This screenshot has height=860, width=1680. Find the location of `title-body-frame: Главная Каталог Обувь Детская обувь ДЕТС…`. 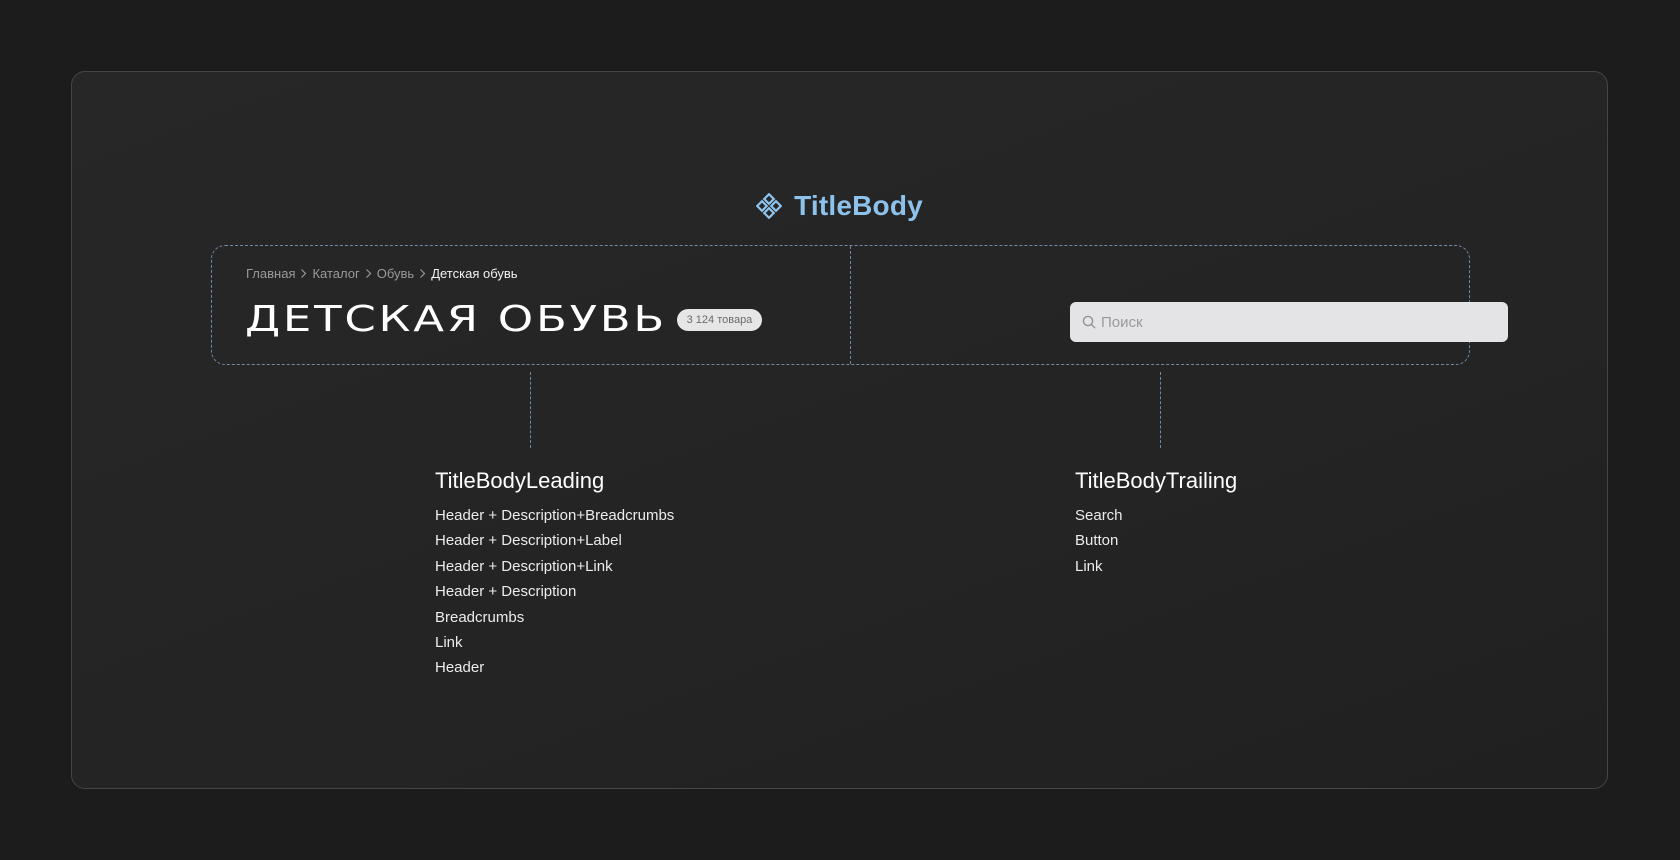

title-body-frame: Главная Каталог Обувь Детская обувь ДЕТС… is located at coordinates (859, 305).